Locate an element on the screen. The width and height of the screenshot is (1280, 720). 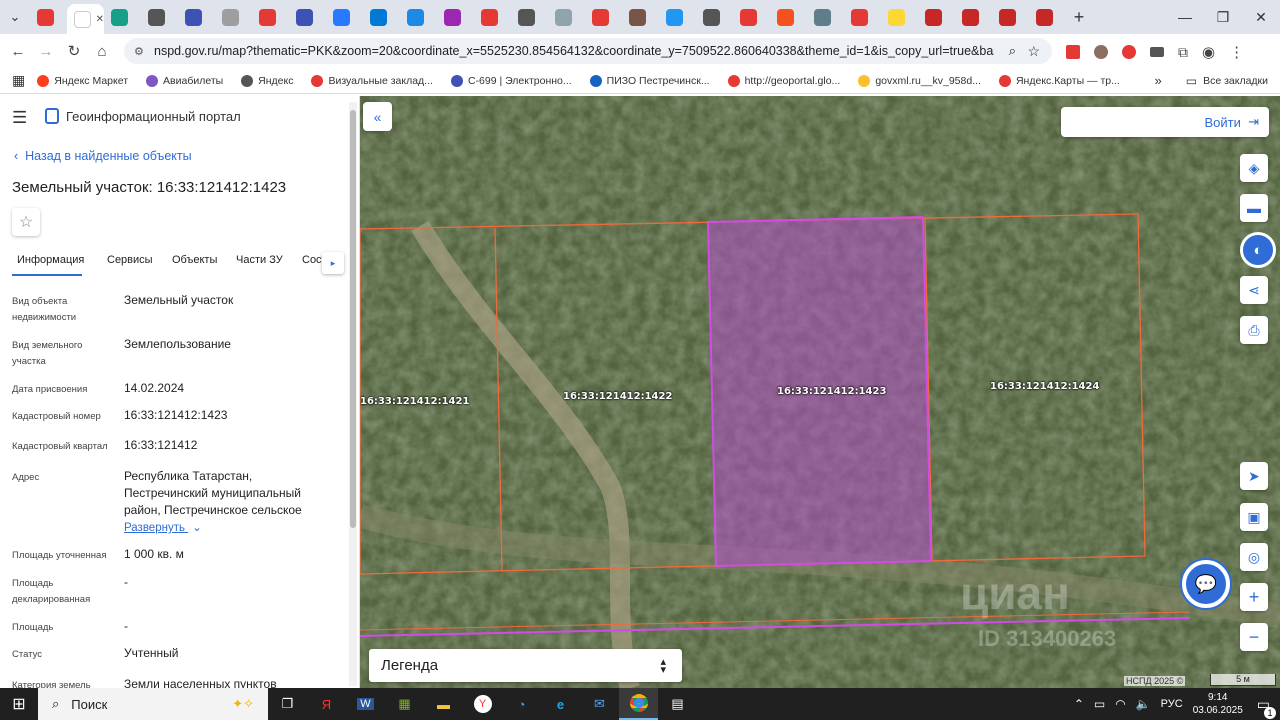
restore-button: ❐ is located at coordinates (1223, 17).